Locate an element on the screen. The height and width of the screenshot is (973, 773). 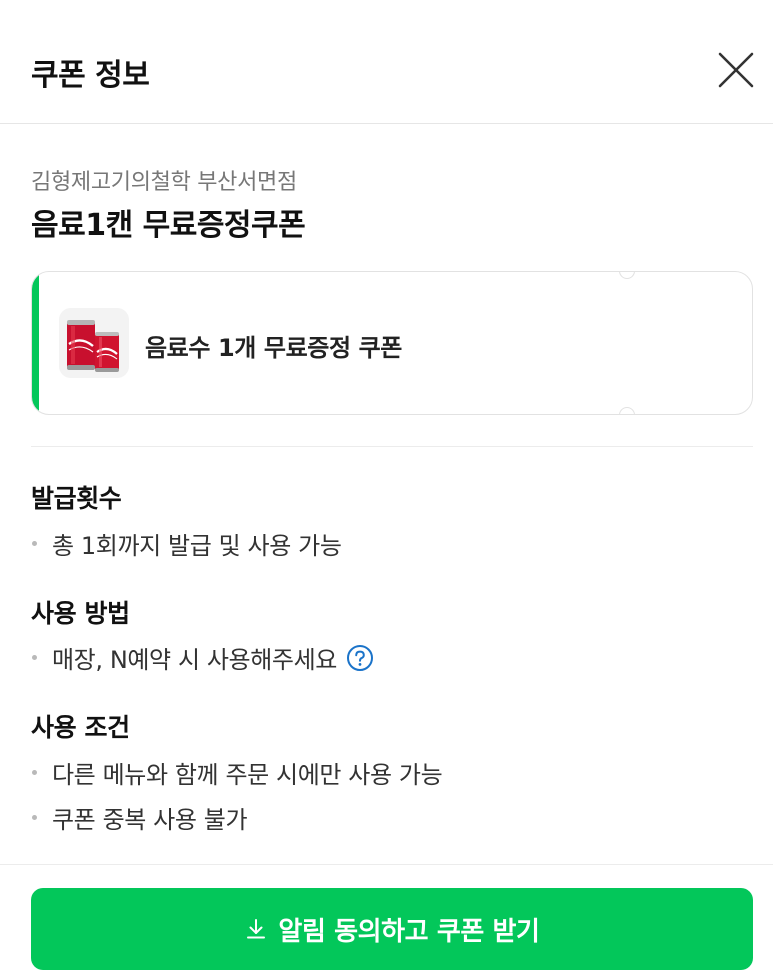
question-circle-icon is located at coordinates (360, 658).